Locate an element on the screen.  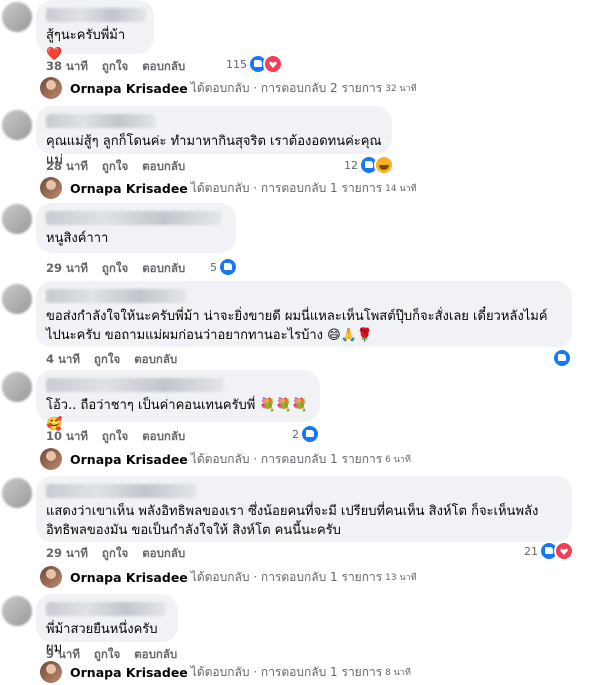
comment-time: 4 นาที is located at coordinates (63, 360).